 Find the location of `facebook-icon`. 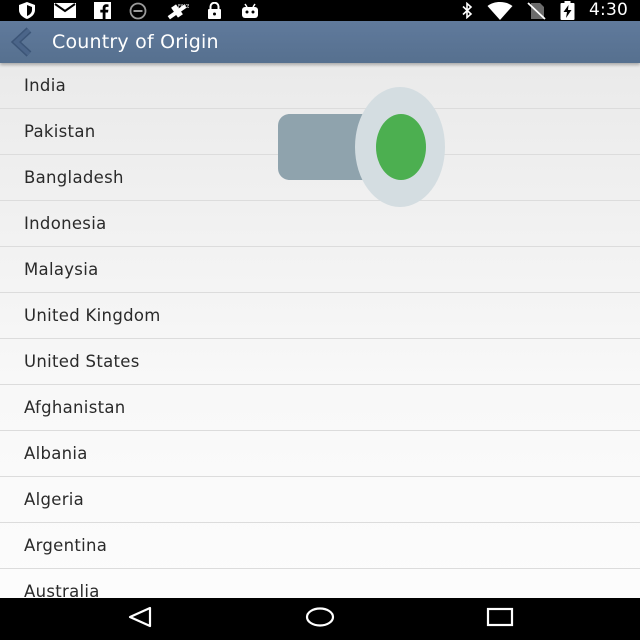

facebook-icon is located at coordinates (102, 10).